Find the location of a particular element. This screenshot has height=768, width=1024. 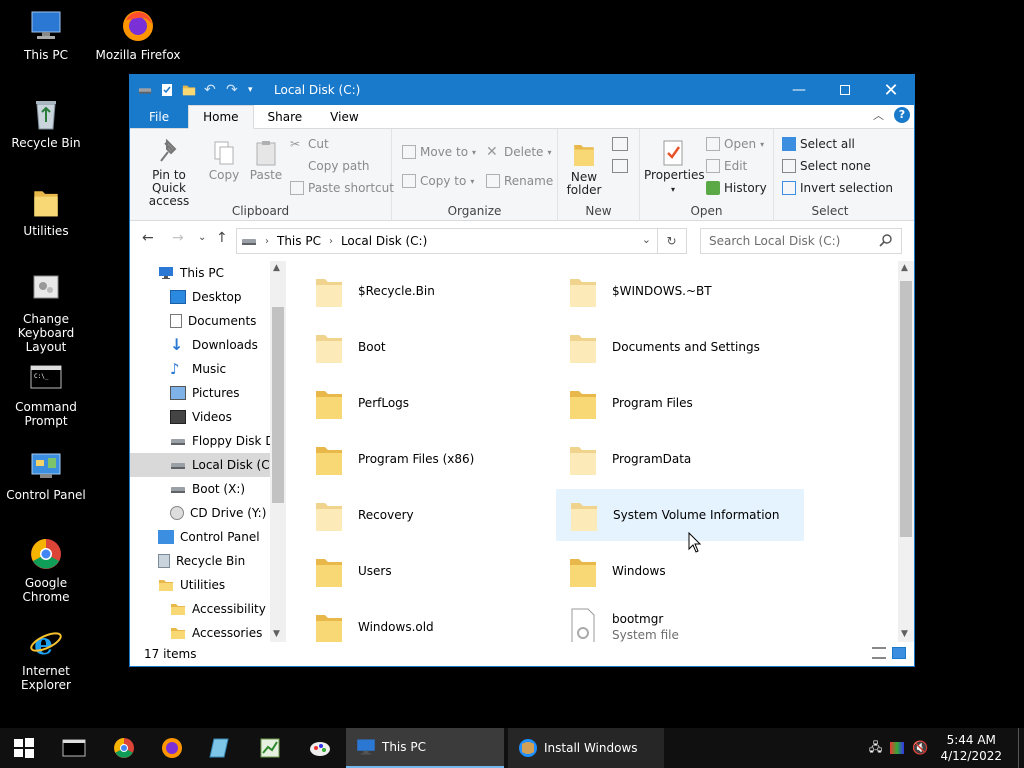

paste-shortcut-button: Paste shortcut is located at coordinates (342, 188).